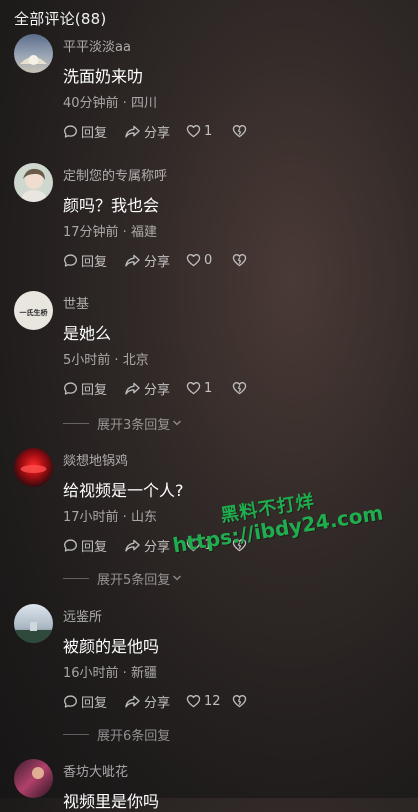  I want to click on comment-meta: 17分钟前 · 福建, so click(110, 232).